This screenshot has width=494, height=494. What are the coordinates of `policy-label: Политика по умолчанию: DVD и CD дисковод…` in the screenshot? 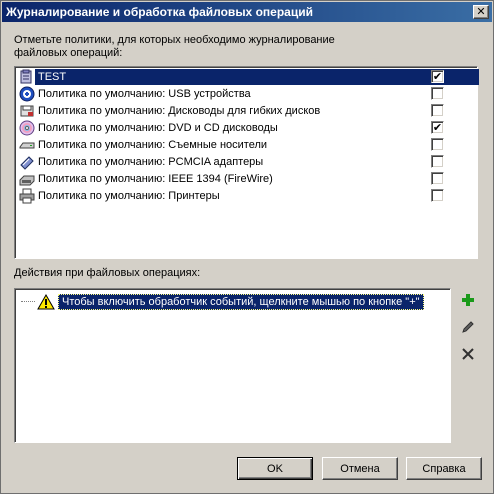 It's located at (158, 128).